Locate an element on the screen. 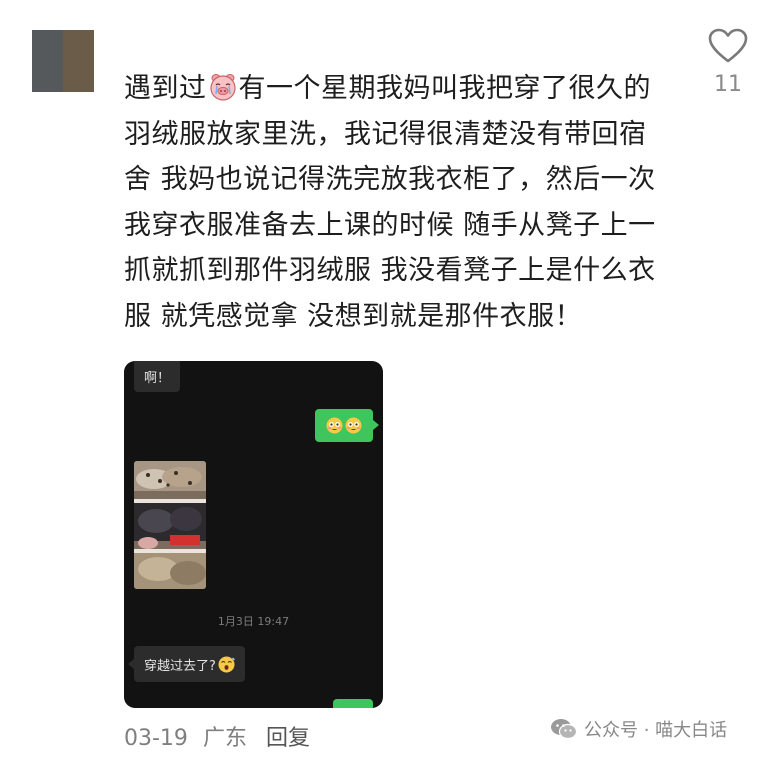 The height and width of the screenshot is (761, 780). comment-meta: 03-19 广东 回复 is located at coordinates (221, 736).